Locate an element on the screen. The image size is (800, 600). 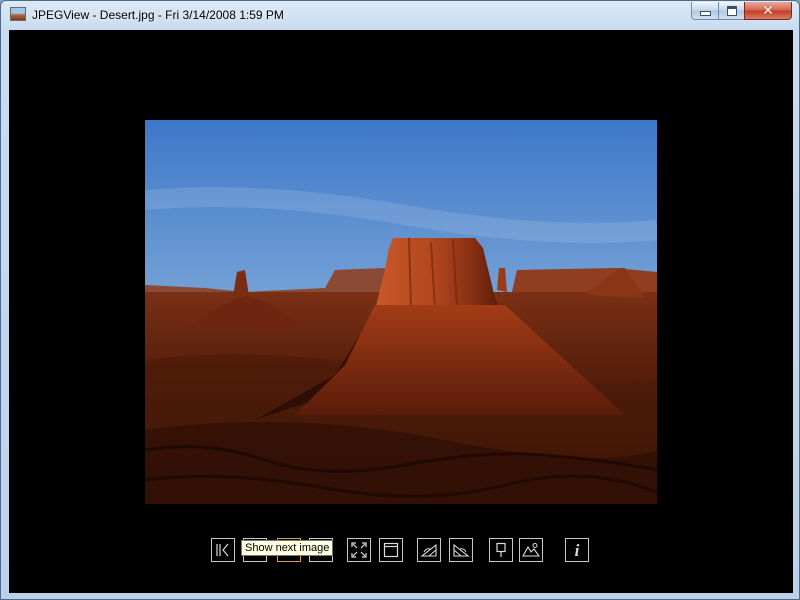
rotate-counterclockwise-icon is located at coordinates (461, 550).